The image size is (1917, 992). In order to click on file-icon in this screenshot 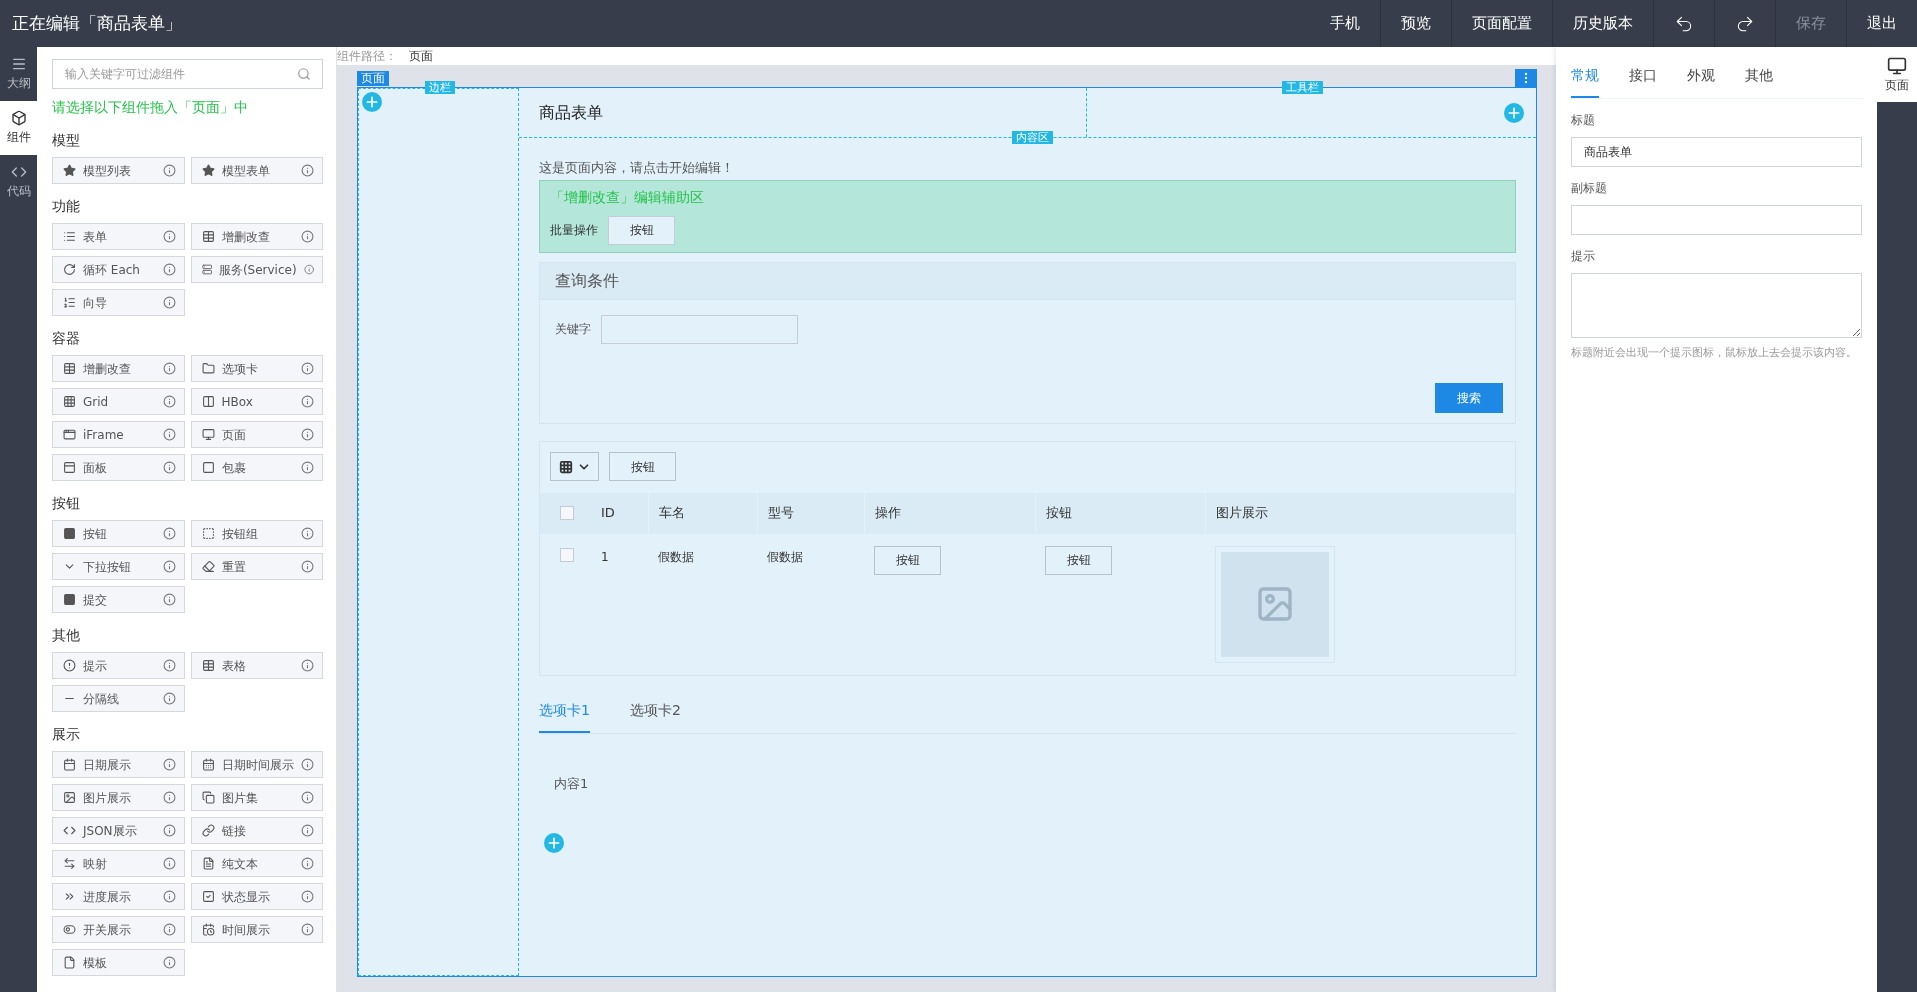, I will do `click(69, 962)`.